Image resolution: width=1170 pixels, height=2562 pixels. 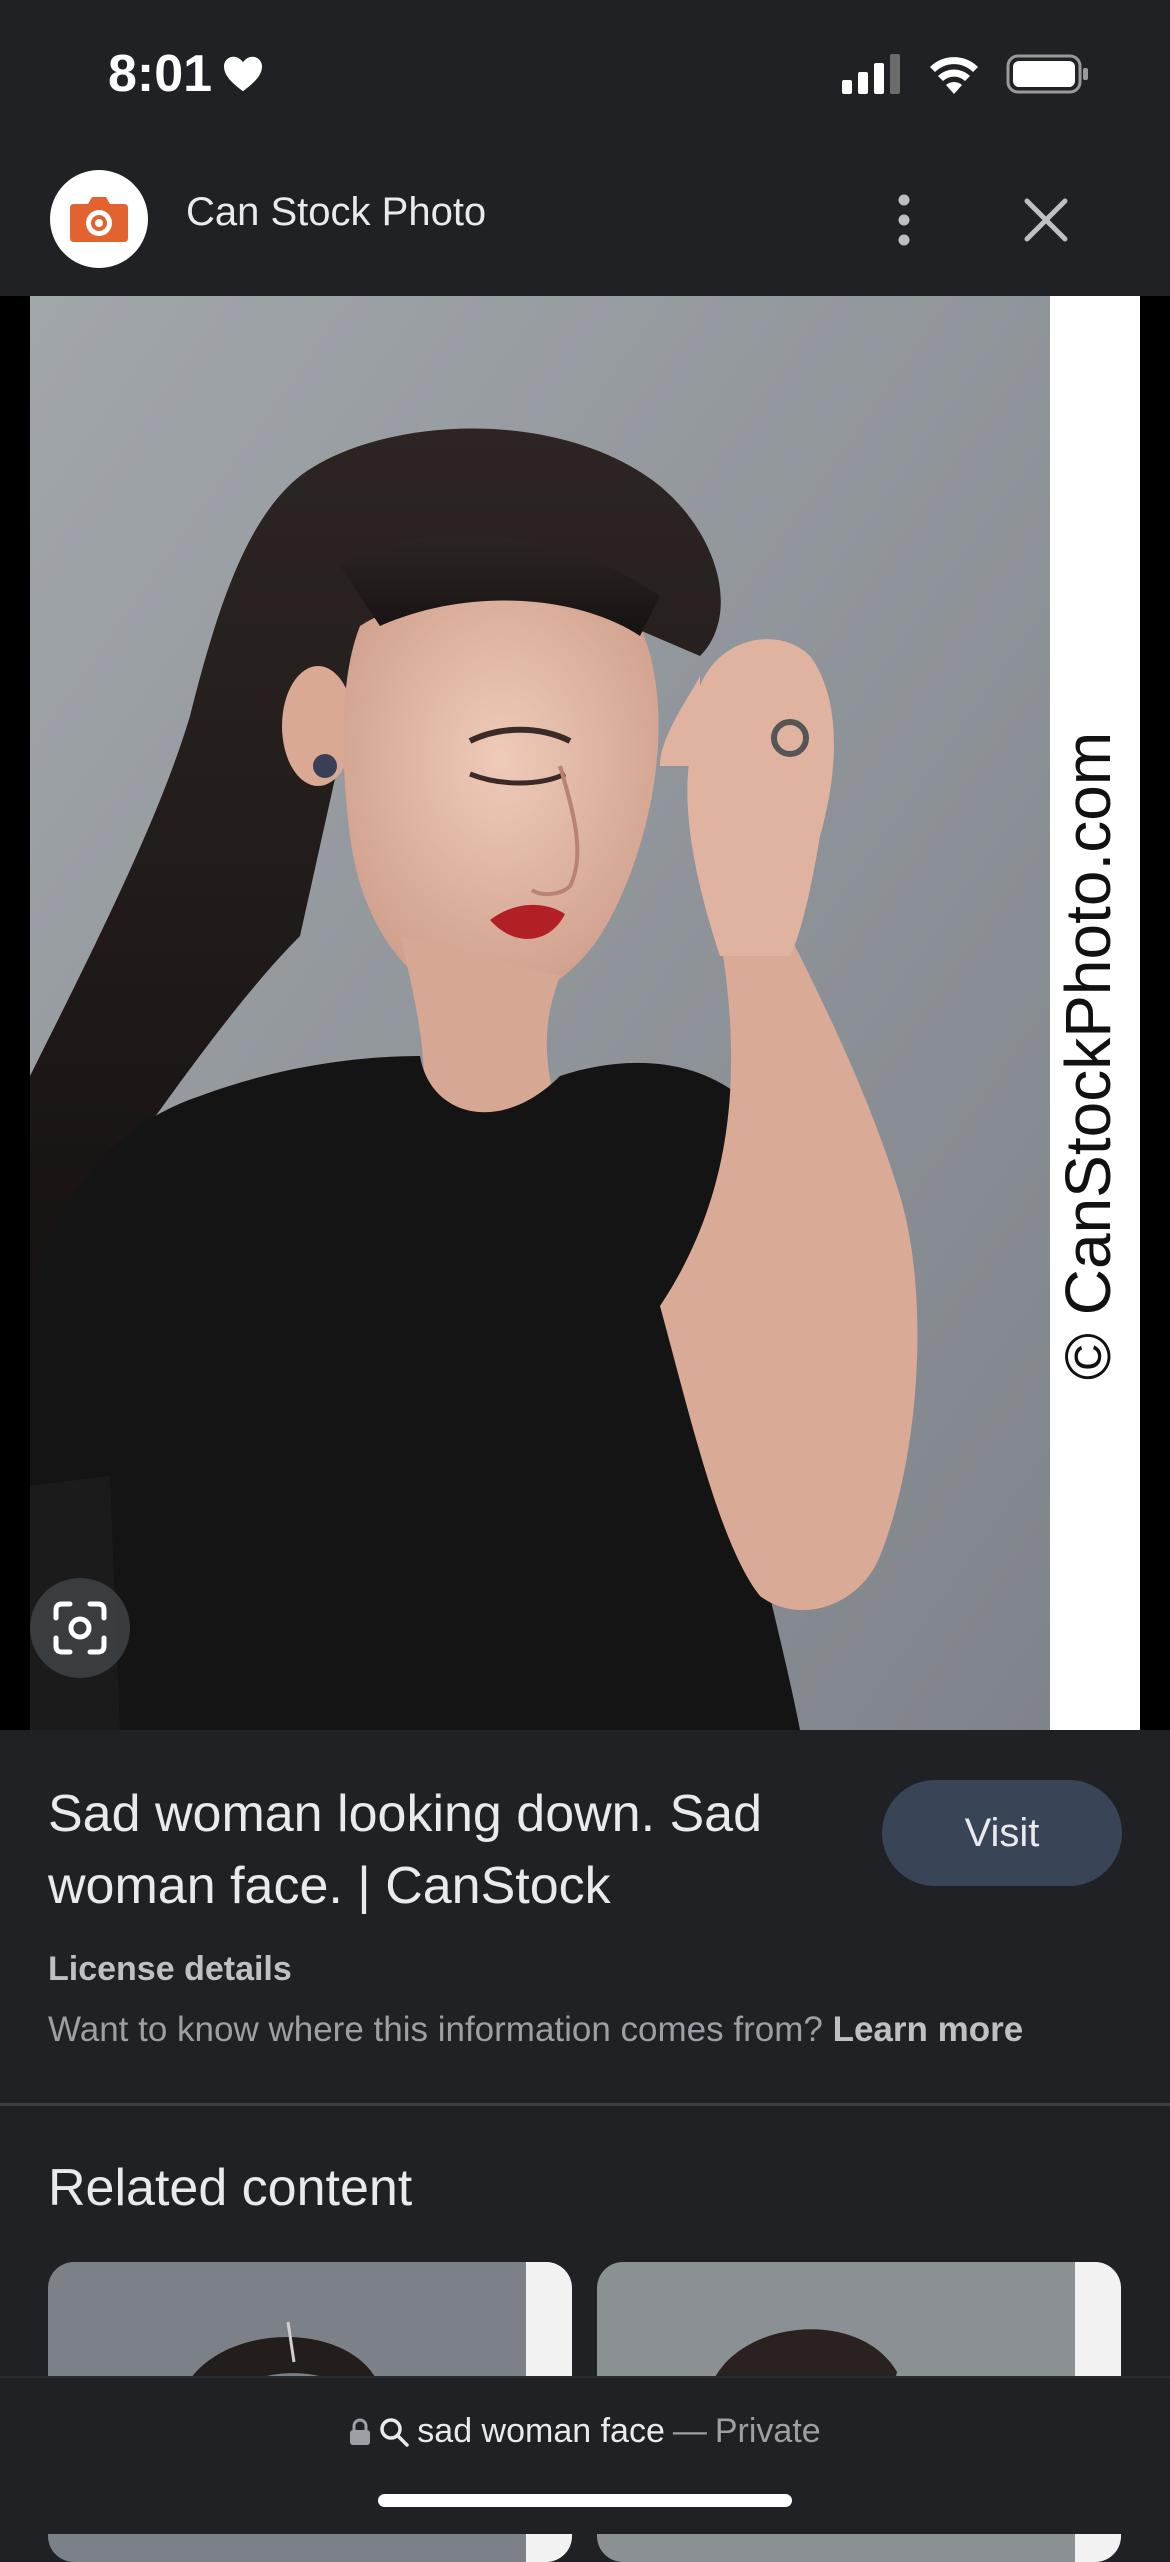 What do you see at coordinates (871, 74) in the screenshot?
I see `cellular-signal-icon` at bounding box center [871, 74].